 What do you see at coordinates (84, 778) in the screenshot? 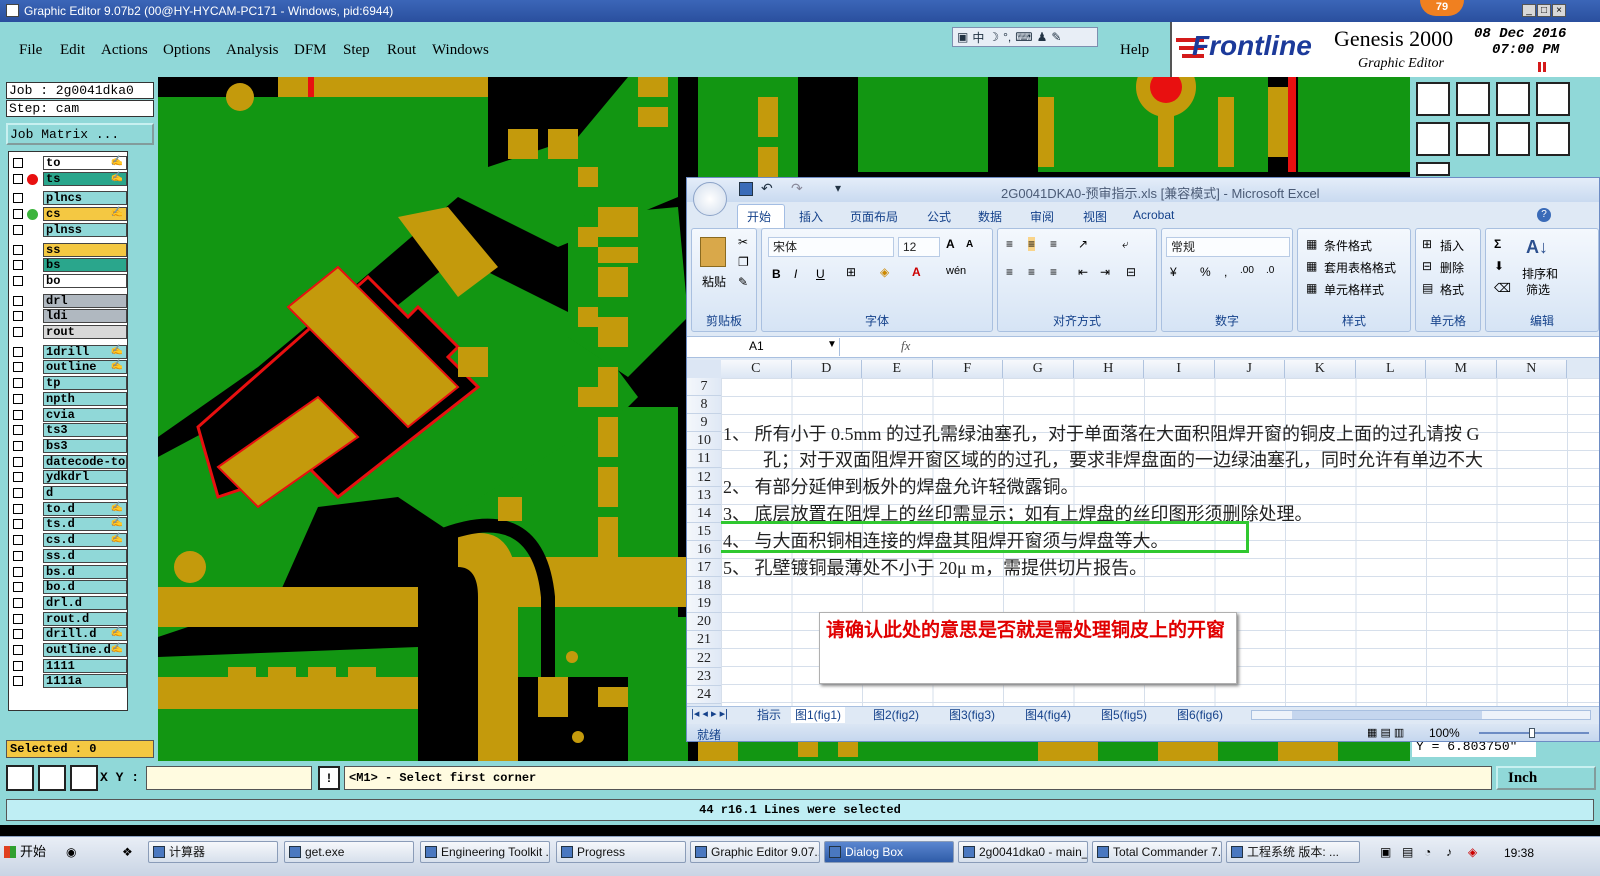
I see `snap-center-icon` at bounding box center [84, 778].